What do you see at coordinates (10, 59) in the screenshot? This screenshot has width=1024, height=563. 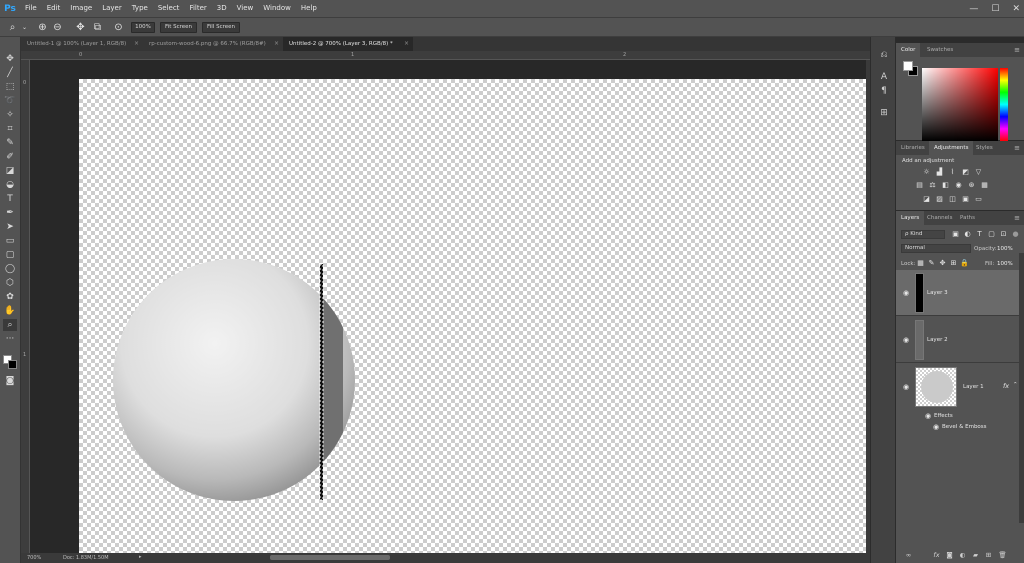 I see `move-tool-icon: ✥` at bounding box center [10, 59].